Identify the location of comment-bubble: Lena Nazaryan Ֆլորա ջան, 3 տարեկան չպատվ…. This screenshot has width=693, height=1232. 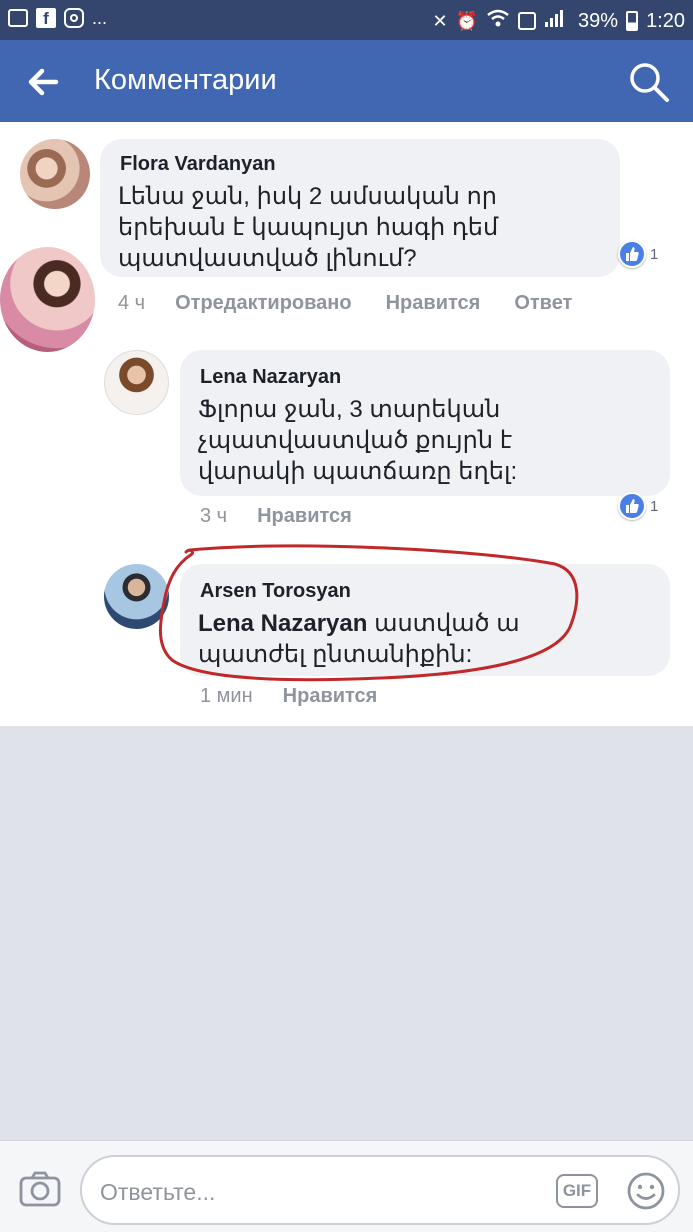
(425, 423).